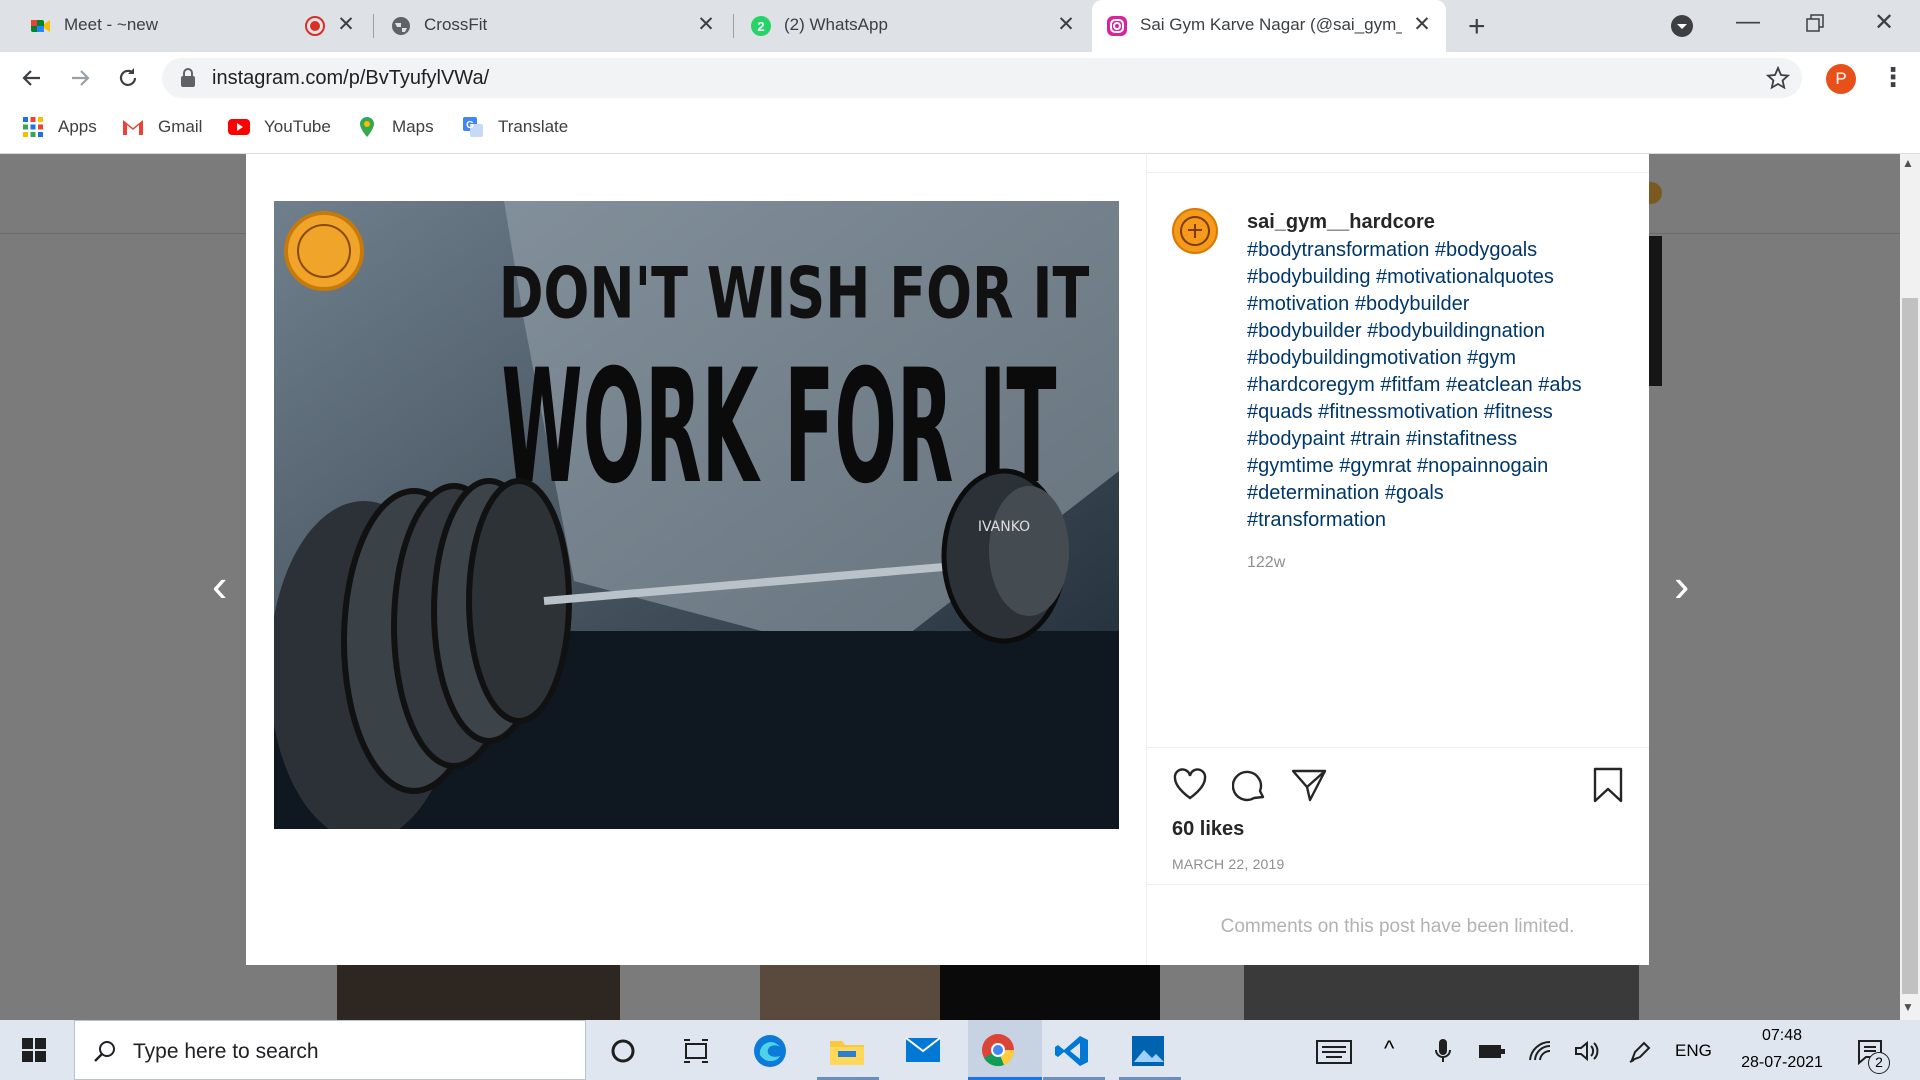 This screenshot has width=1920, height=1080. What do you see at coordinates (413, 126) in the screenshot?
I see `bookmark-label: Maps` at bounding box center [413, 126].